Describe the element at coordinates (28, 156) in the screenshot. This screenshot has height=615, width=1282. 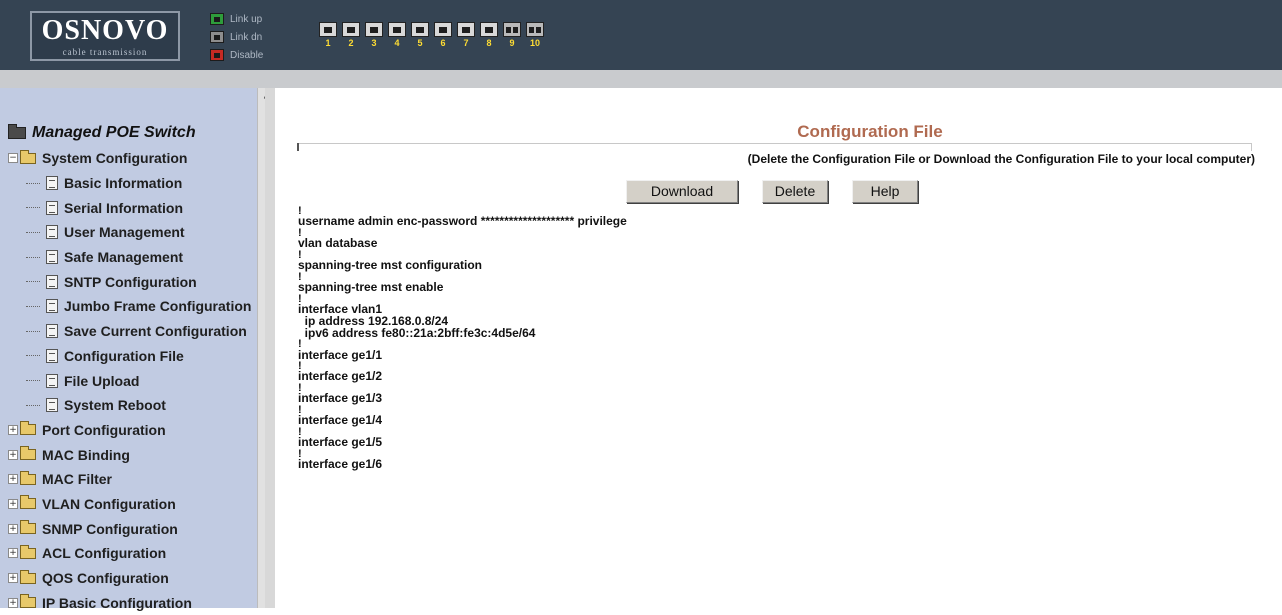
I see `folder-open-icon` at that location.